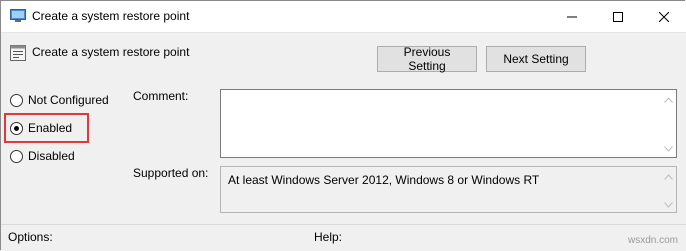 Image resolution: width=686 pixels, height=251 pixels. What do you see at coordinates (18, 53) in the screenshot?
I see `policy-setting-icon` at bounding box center [18, 53].